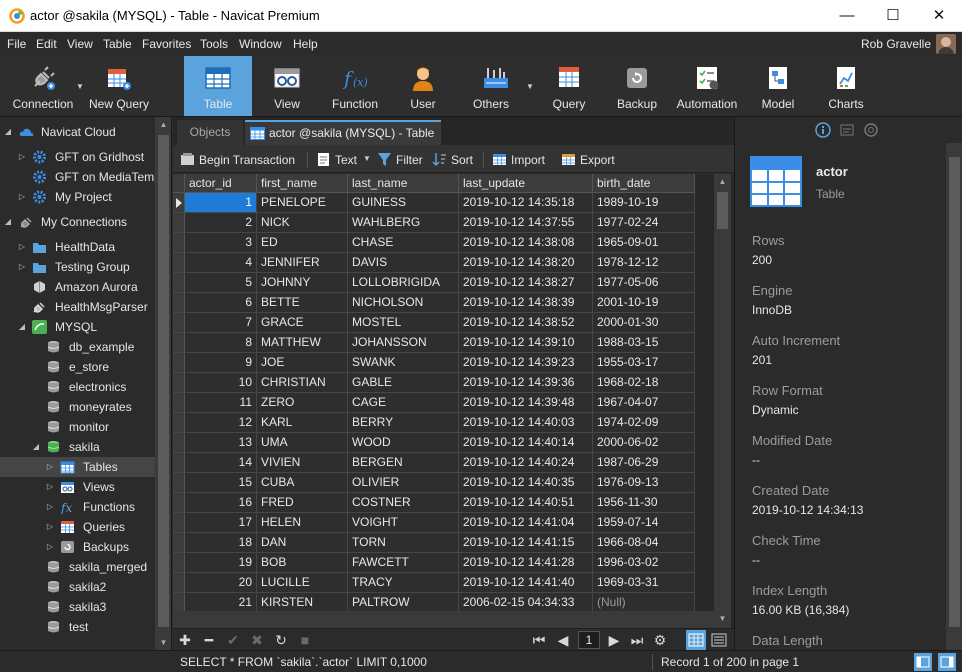  I want to click on cell-first-name: ZERO, so click(302, 403).